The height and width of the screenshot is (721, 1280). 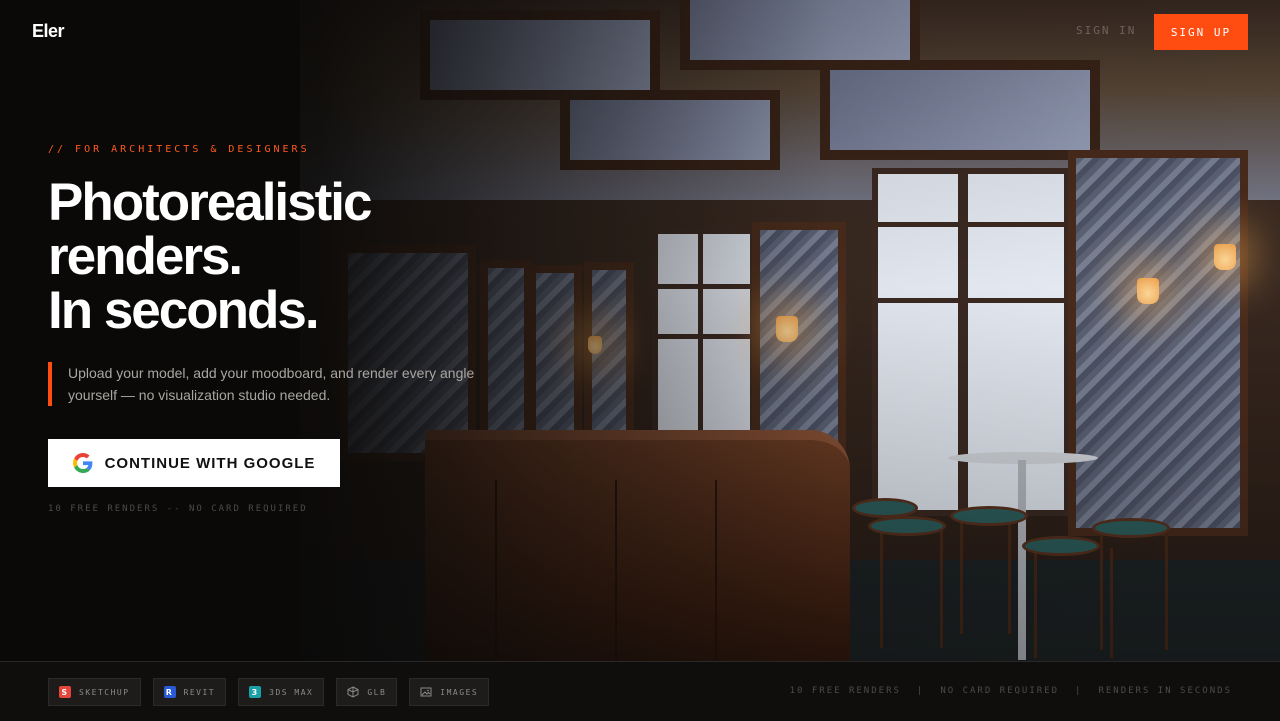 I want to click on format-chip-revit: R REVIT, so click(x=189, y=692).